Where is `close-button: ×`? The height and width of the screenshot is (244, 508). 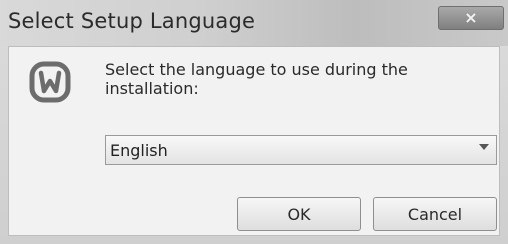 close-button: × is located at coordinates (471, 18).